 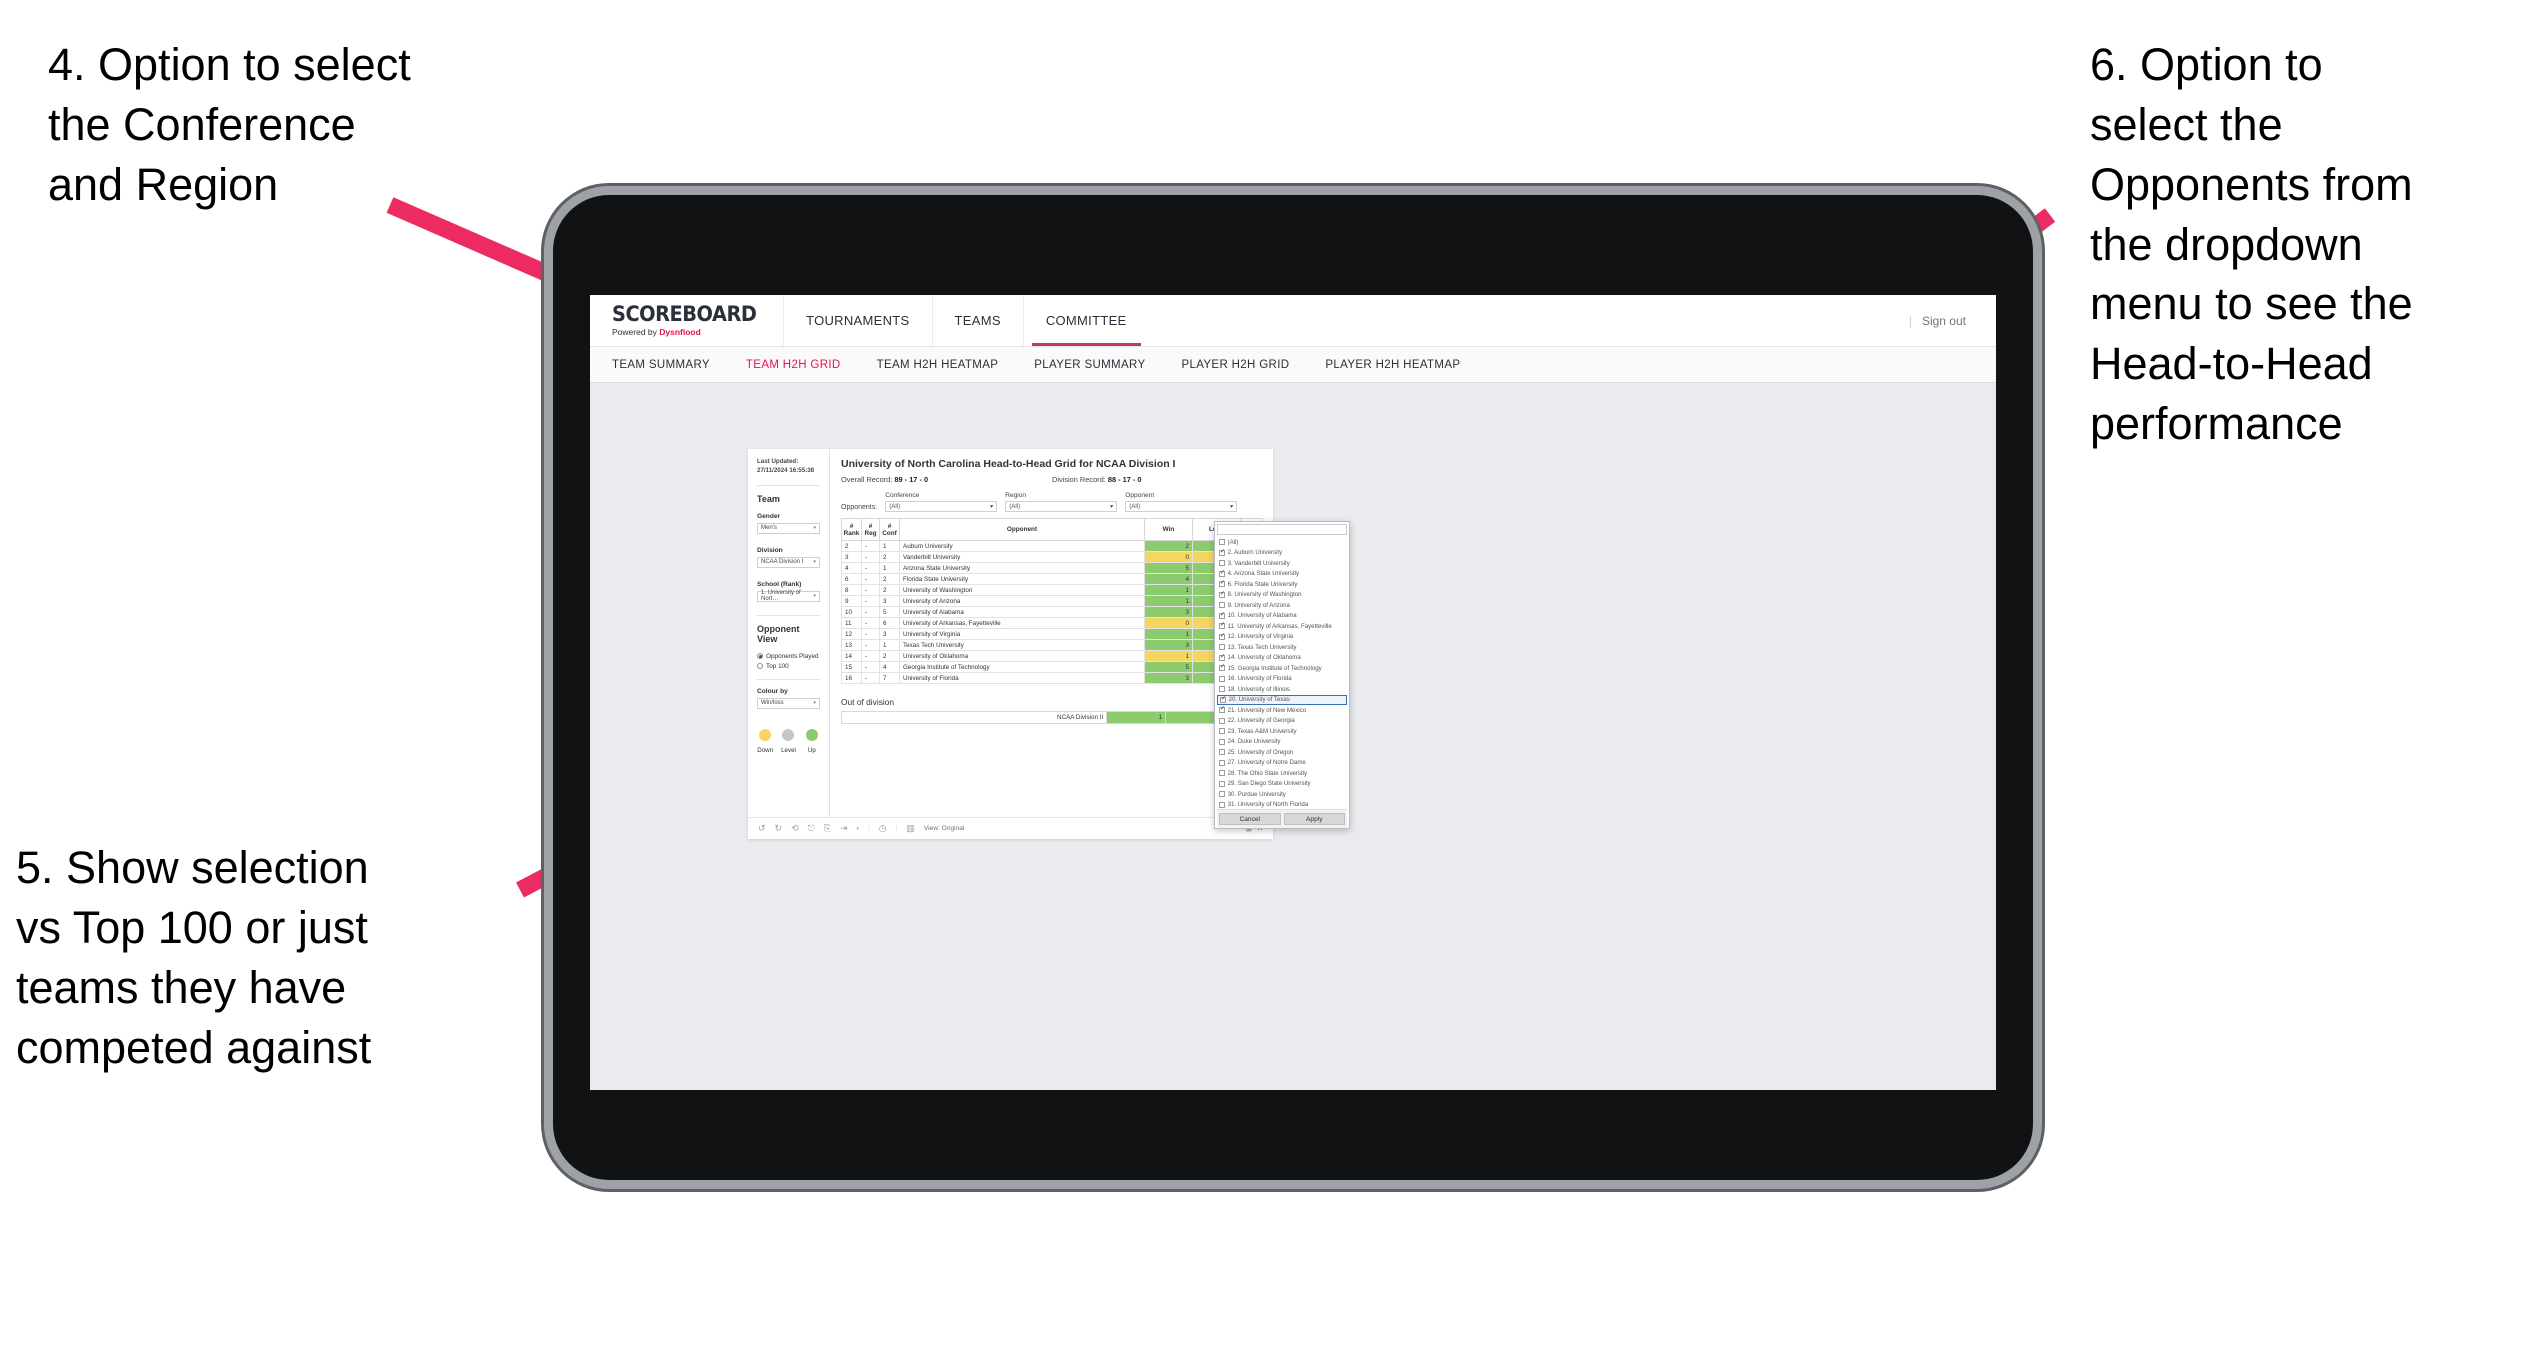 I want to click on opponent-option: 11. University of Arkansas, Fayetteville, so click(x=1282, y=626).